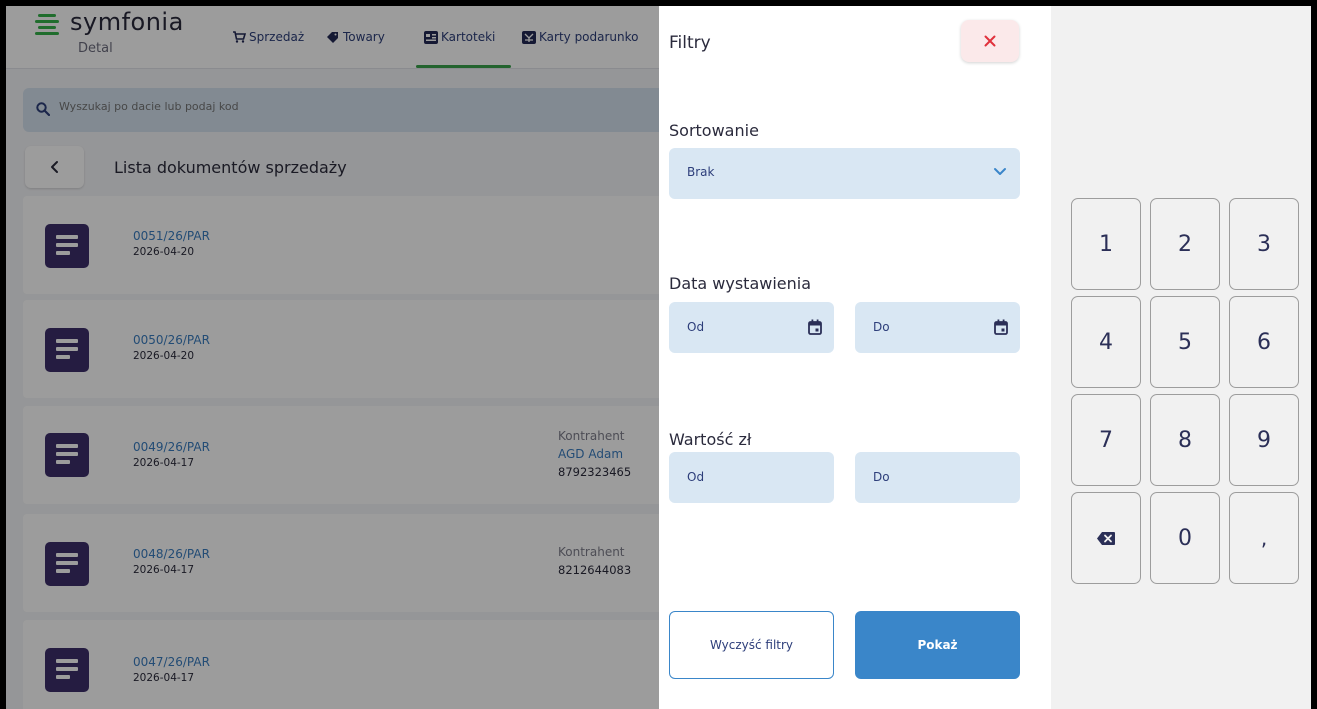 Image resolution: width=1317 pixels, height=709 pixels. I want to click on numpad-key-5: 5, so click(1185, 342).